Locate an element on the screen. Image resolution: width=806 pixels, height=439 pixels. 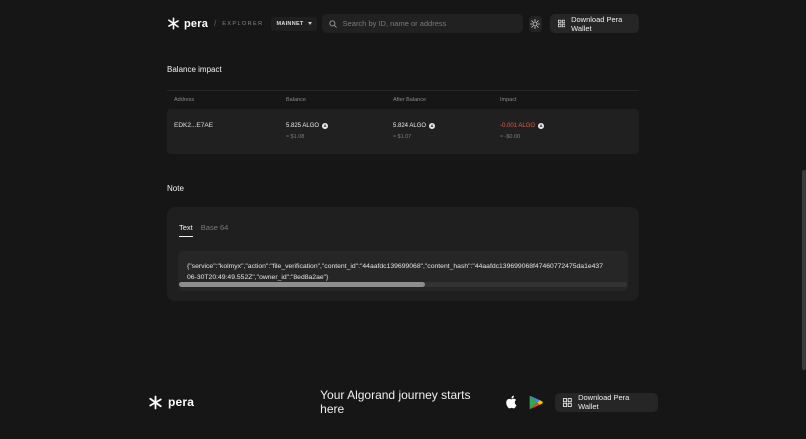
apple-icon is located at coordinates (511, 402).